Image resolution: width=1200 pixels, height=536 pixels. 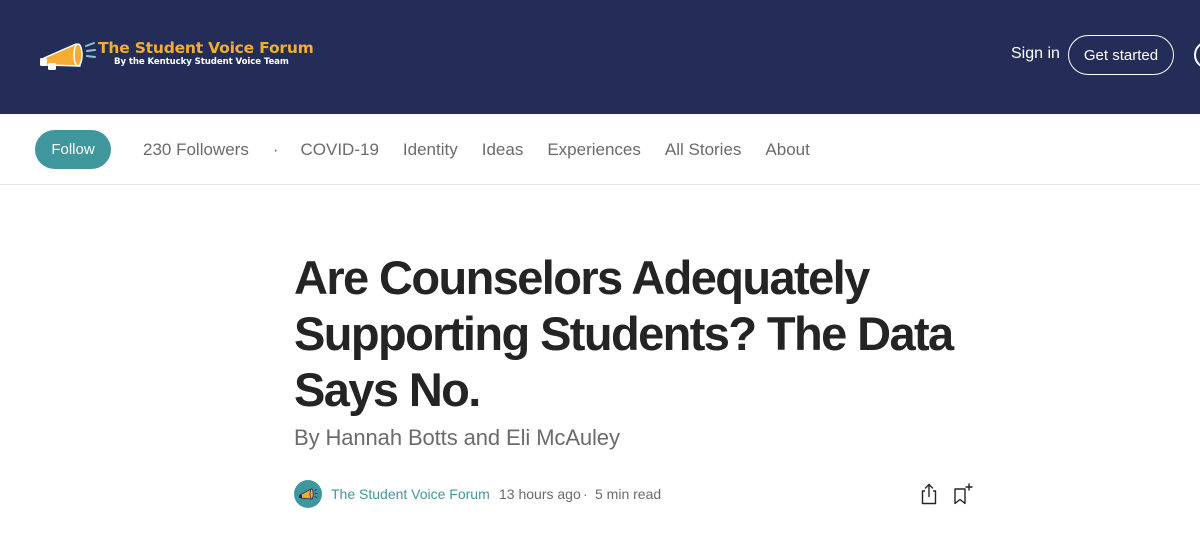 I want to click on followers-count: 230 Followers, so click(x=196, y=150).